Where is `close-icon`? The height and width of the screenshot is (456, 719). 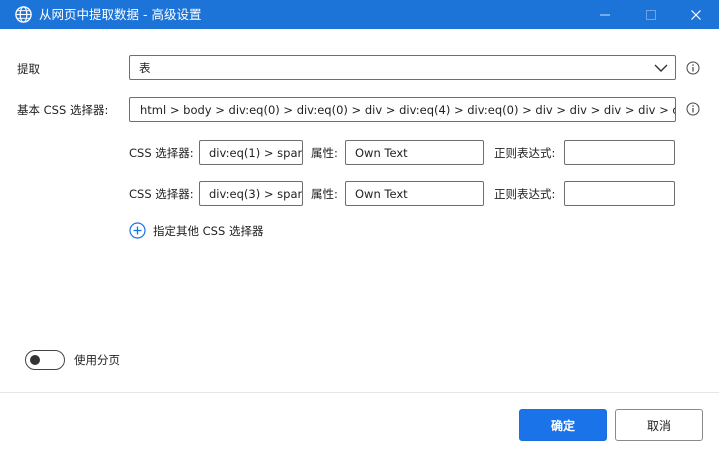
close-icon is located at coordinates (696, 14).